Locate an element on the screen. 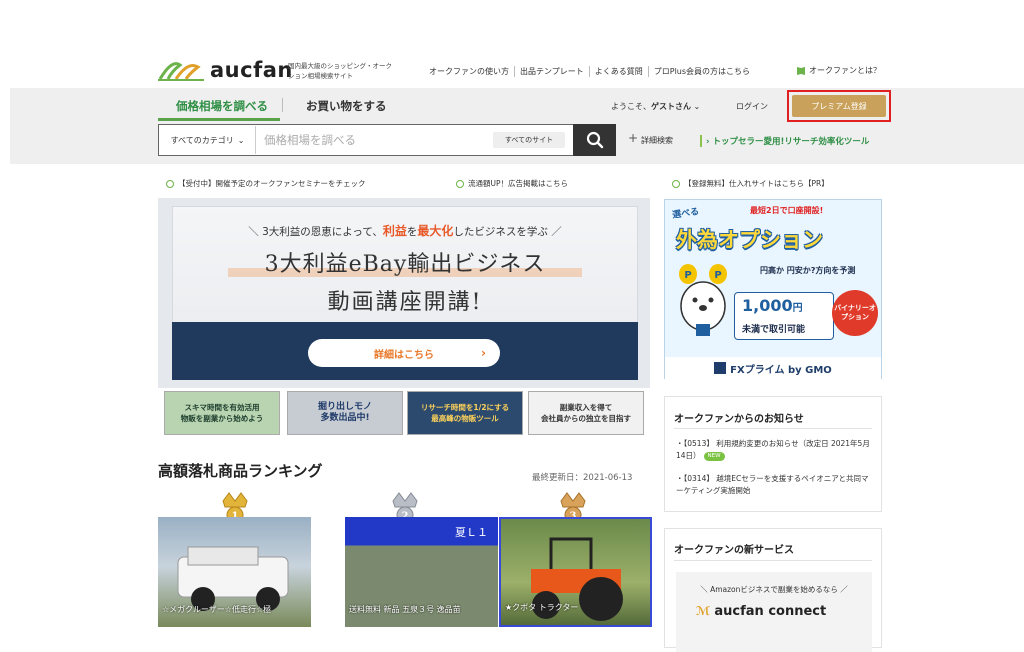  small-banner-bargains: 掘り出しモノ 多数出品中! is located at coordinates (345, 413).